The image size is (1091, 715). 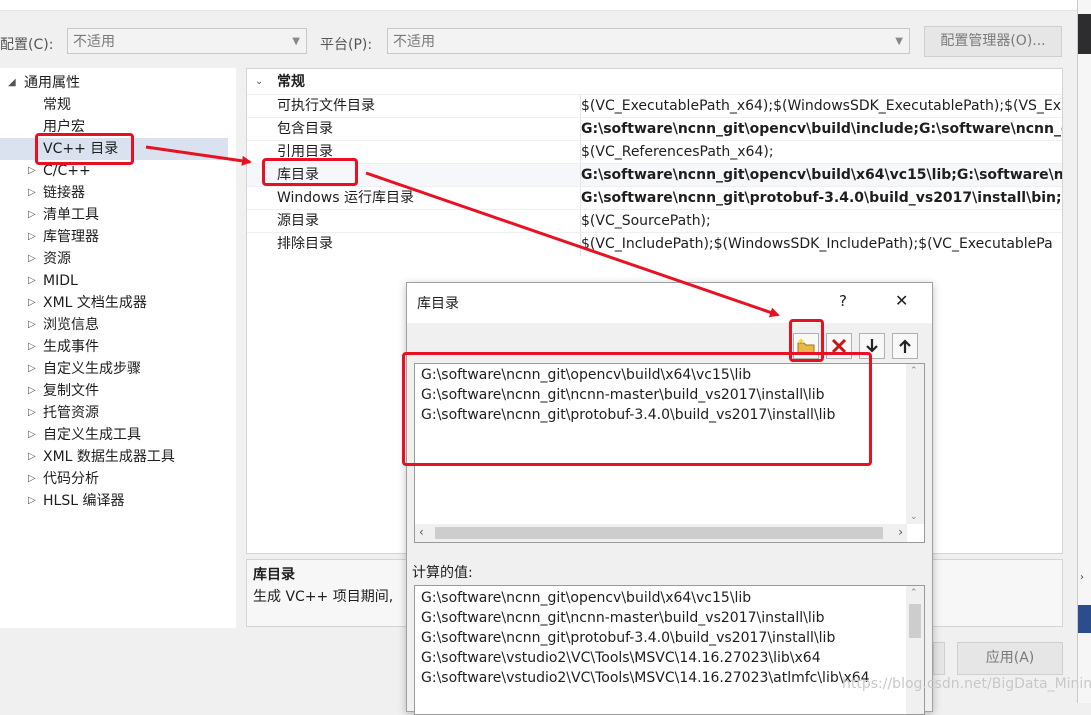 I want to click on arrow-to-new-folder, so click(x=572, y=244).